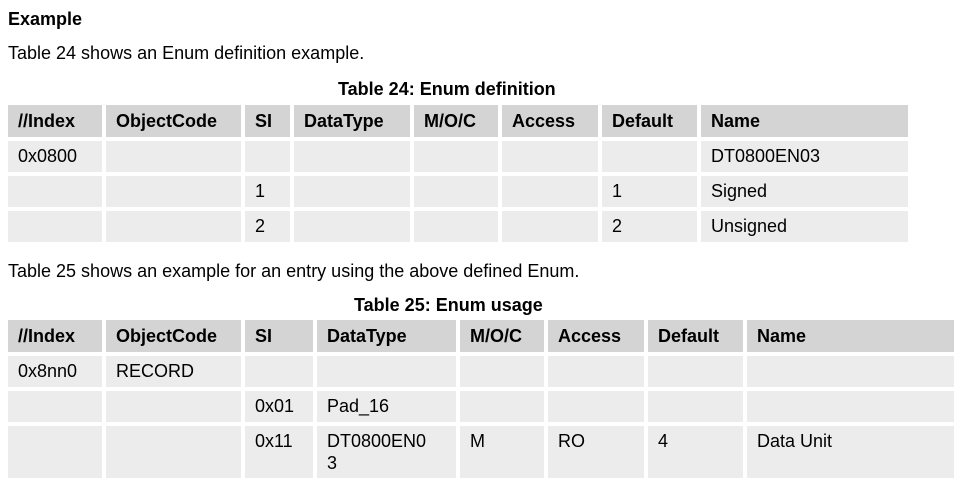 This screenshot has height=492, width=965. I want to click on table-cell: RO, so click(598, 454).